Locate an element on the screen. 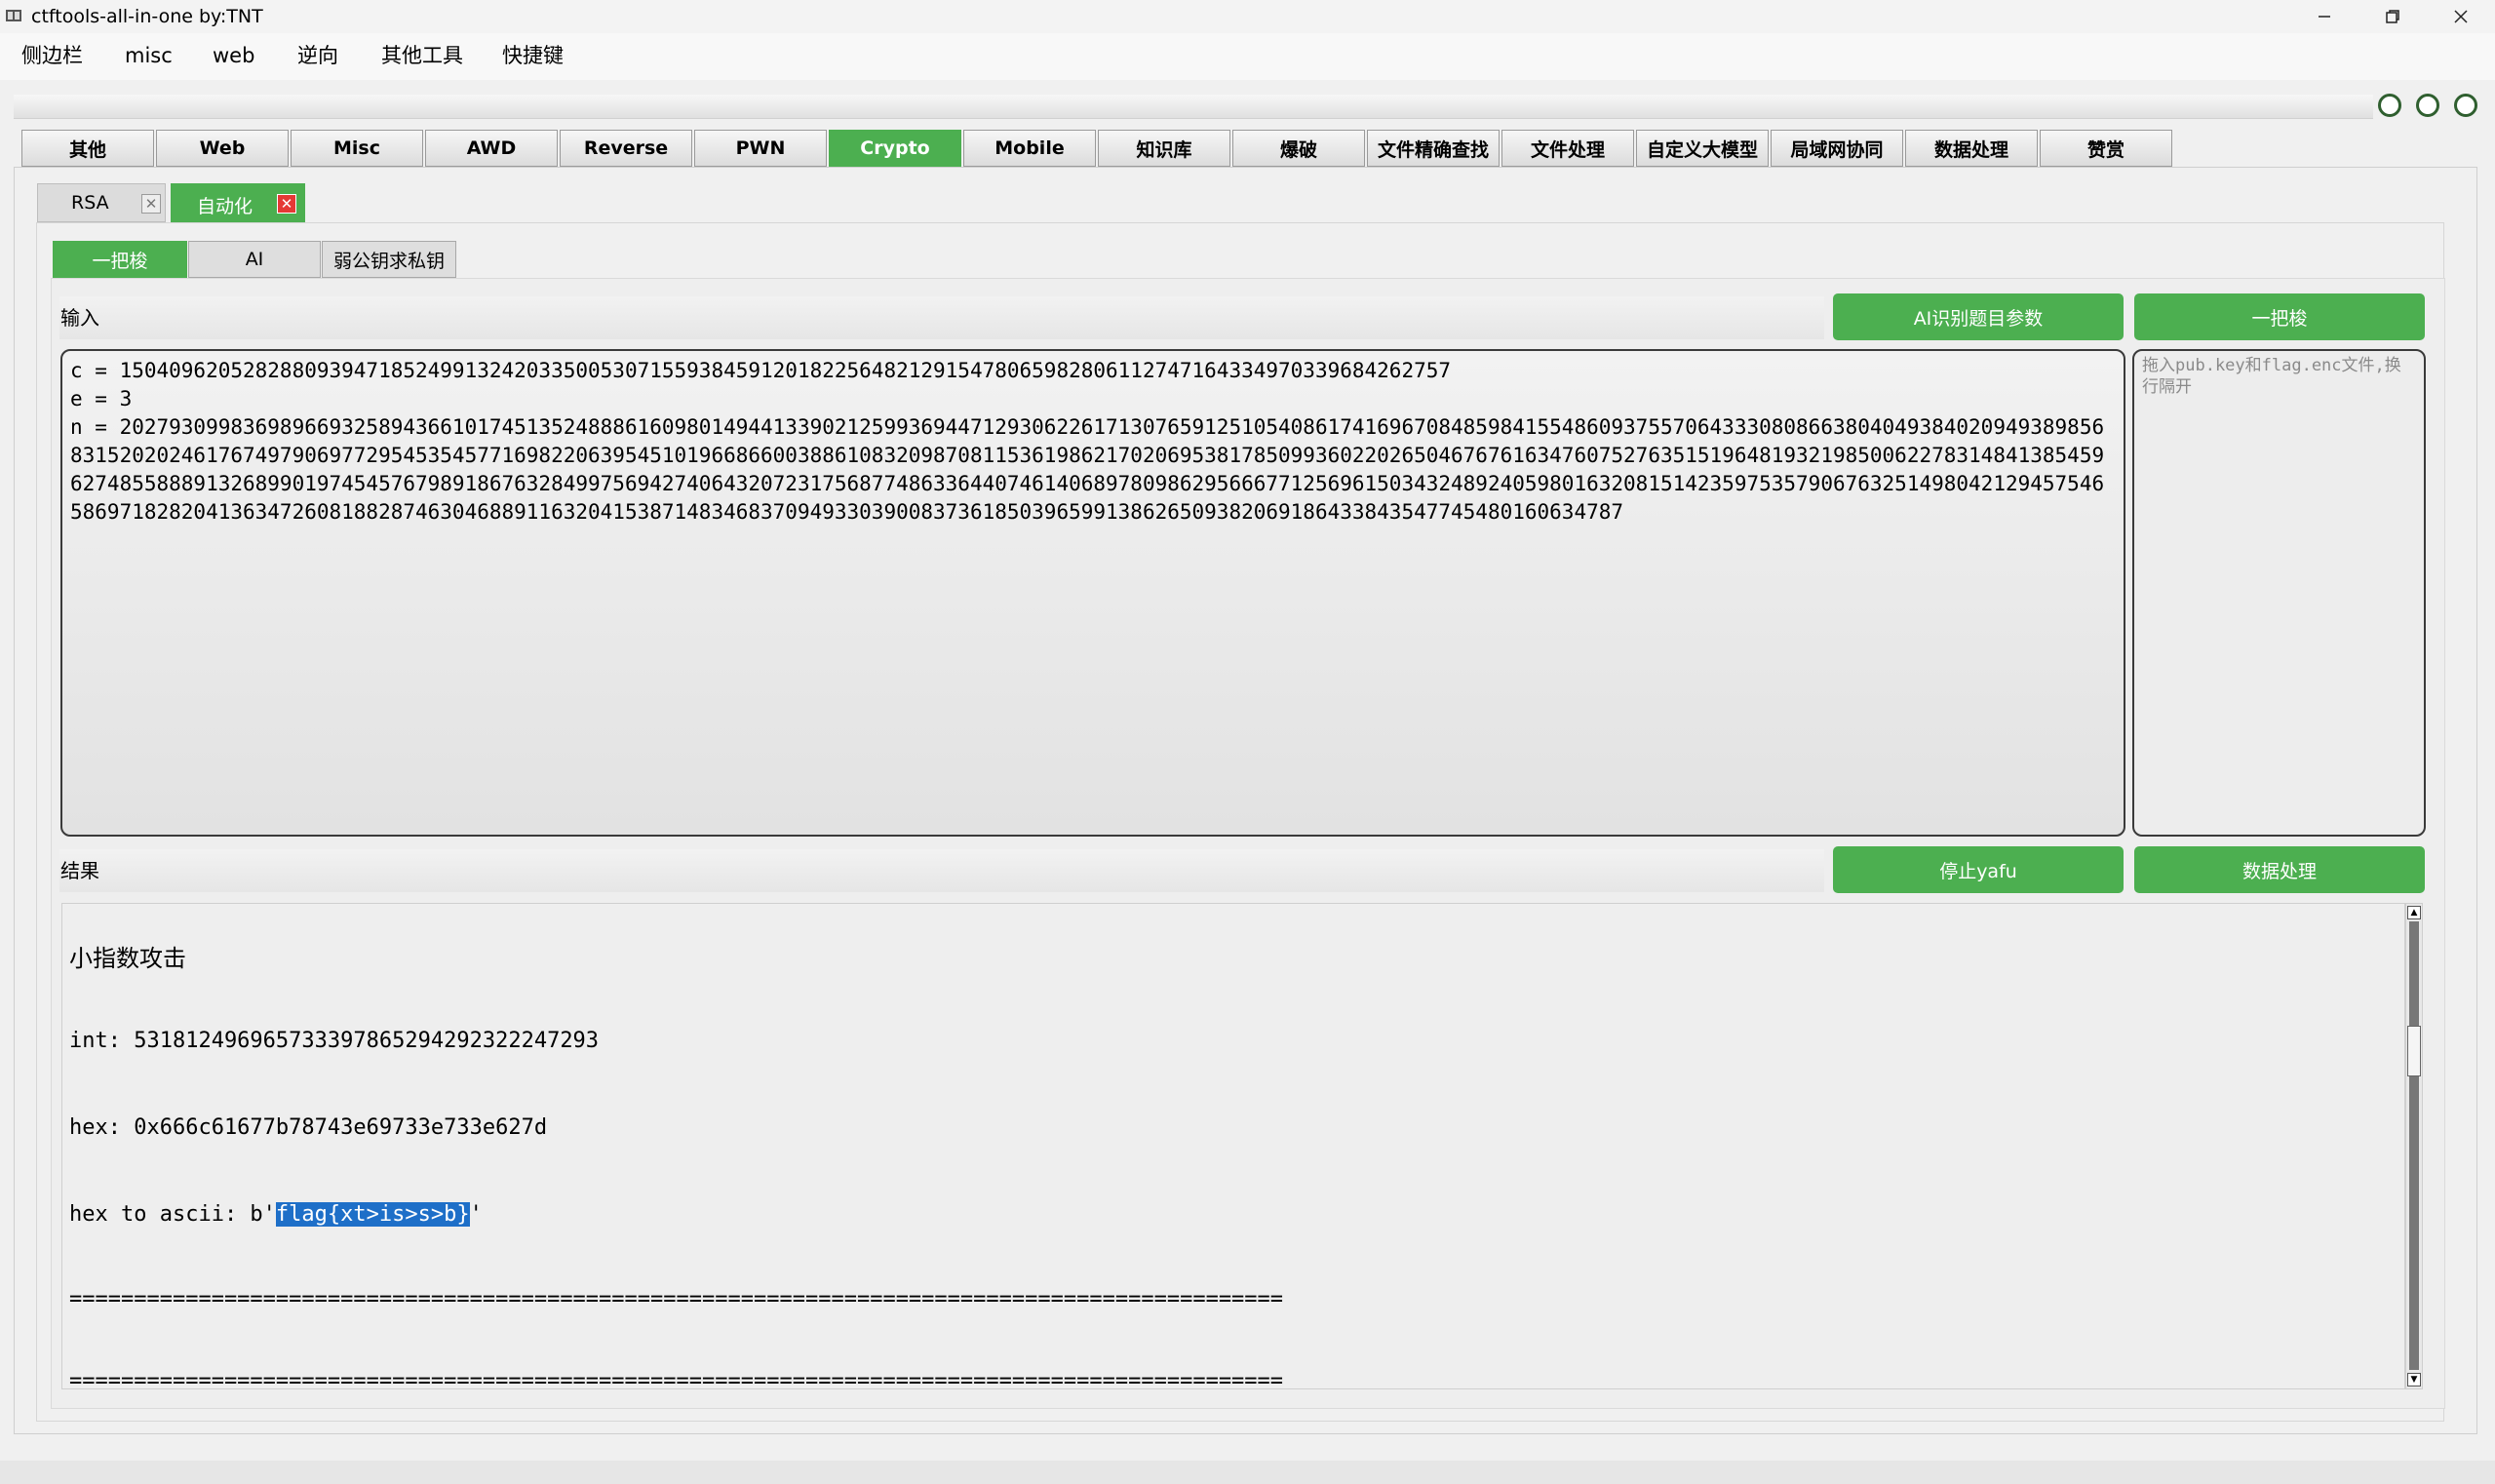 Image resolution: width=2495 pixels, height=1484 pixels. data-process-button: 数据处理 is located at coordinates (2279, 869).